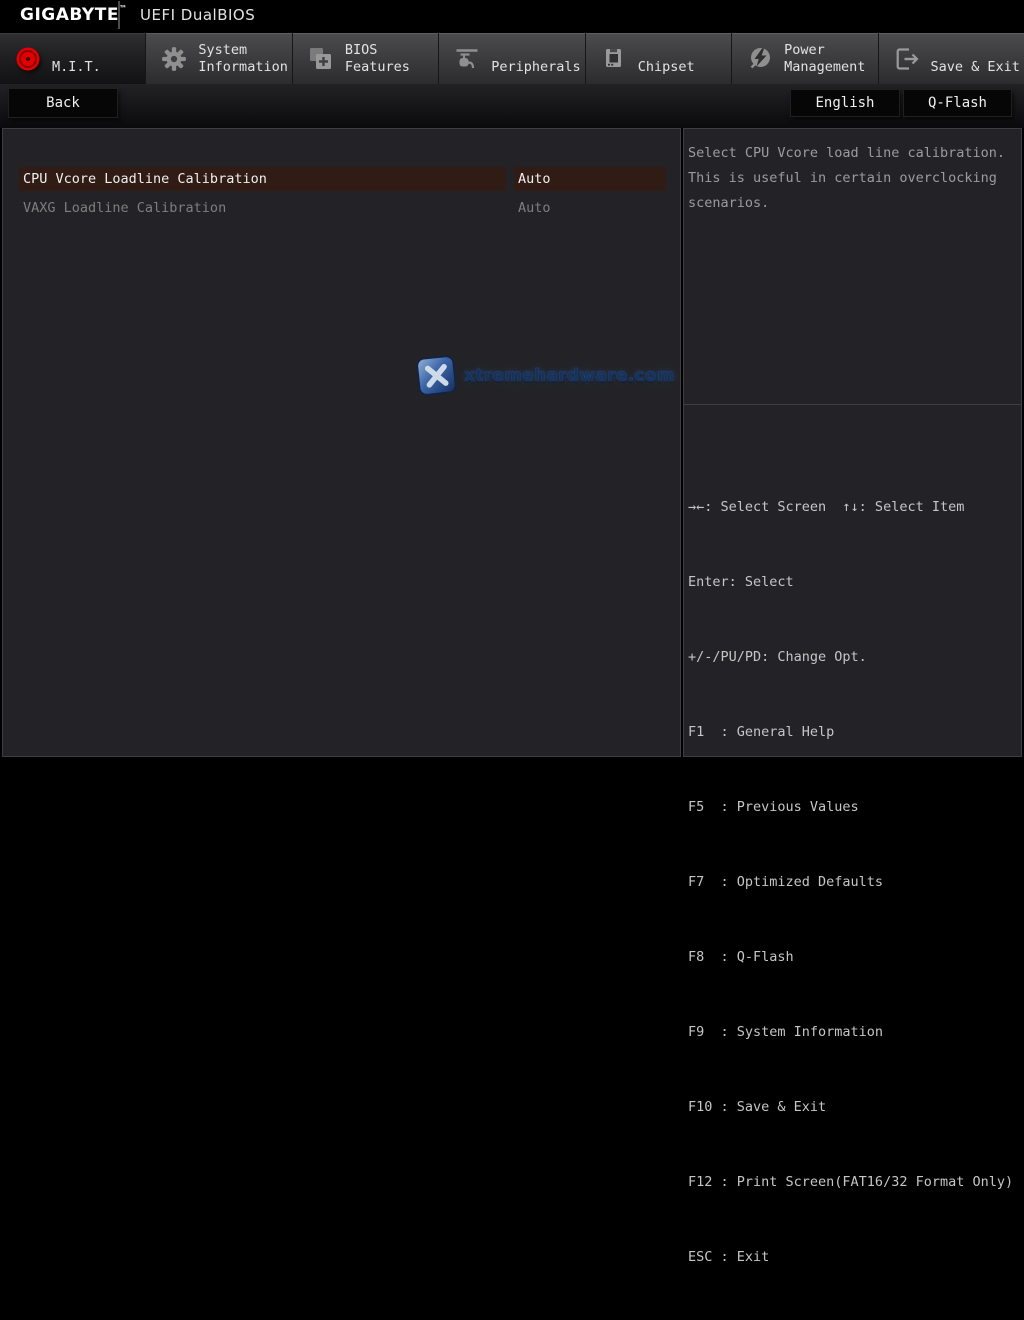 The image size is (1024, 1320). What do you see at coordinates (845, 103) in the screenshot?
I see `language-button: English` at bounding box center [845, 103].